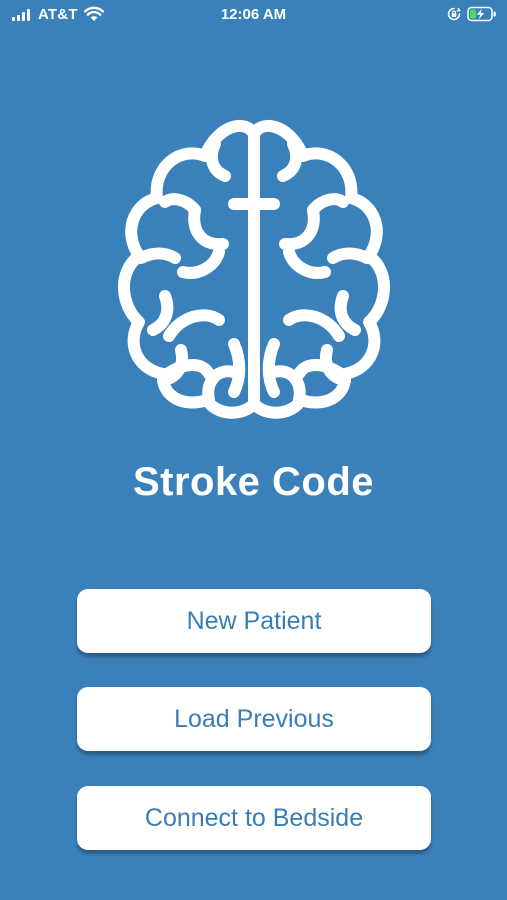  Describe the element at coordinates (481, 14) in the screenshot. I see `battery-charging-icon` at that location.